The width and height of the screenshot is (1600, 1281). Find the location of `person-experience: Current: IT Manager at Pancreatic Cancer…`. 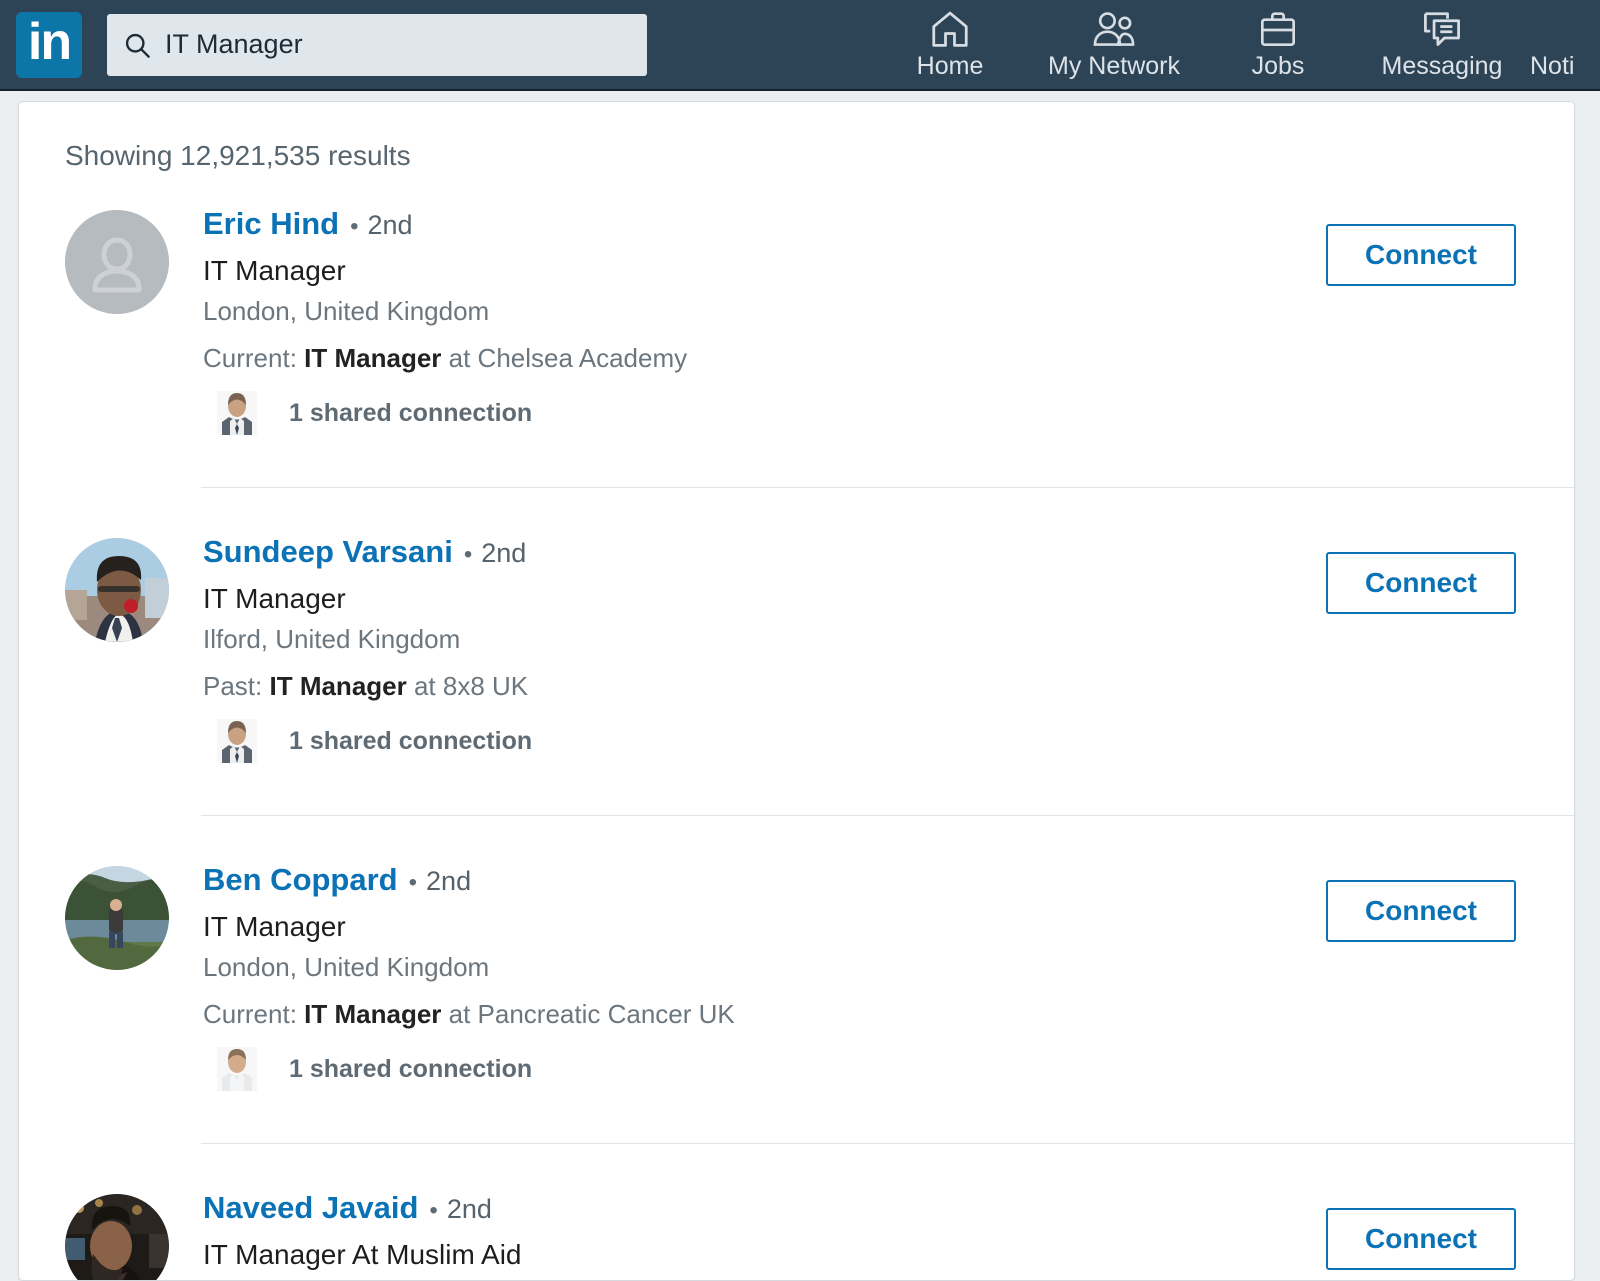

person-experience: Current: IT Manager at Pancreatic Cancer… is located at coordinates (888, 1014).